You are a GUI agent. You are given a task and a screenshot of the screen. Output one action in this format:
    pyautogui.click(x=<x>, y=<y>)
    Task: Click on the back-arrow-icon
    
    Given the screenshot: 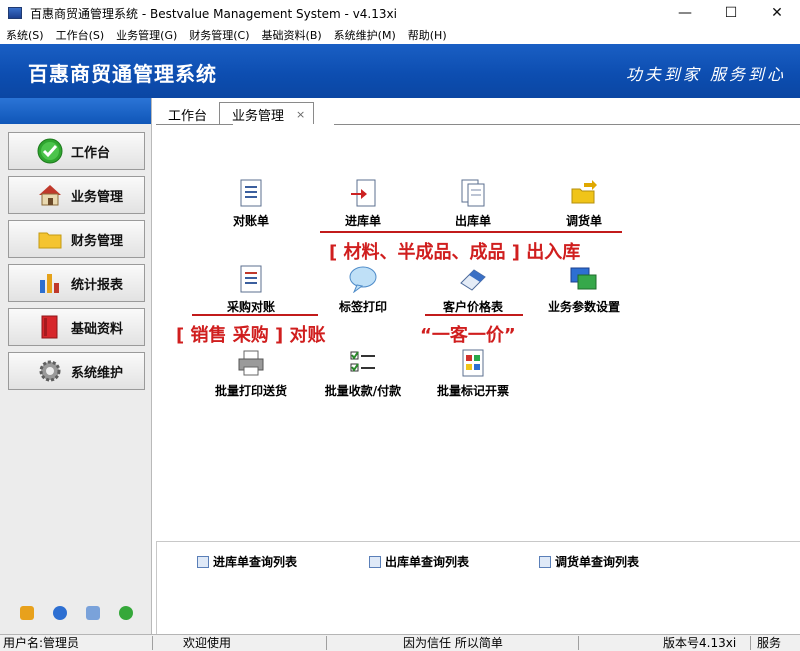 What is the action you would take?
    pyautogui.click(x=125, y=613)
    